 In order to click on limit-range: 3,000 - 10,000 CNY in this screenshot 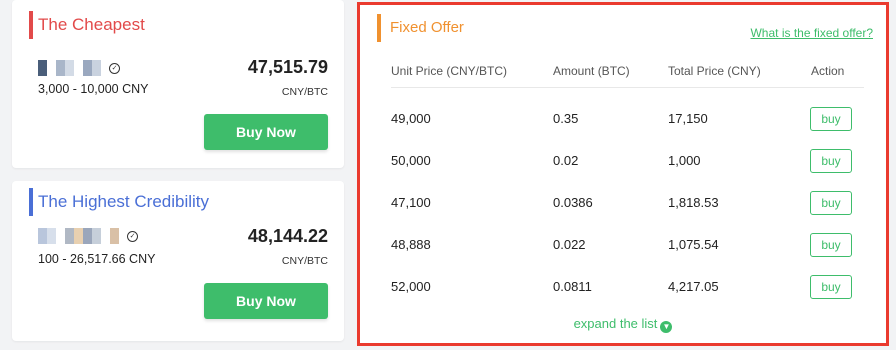, I will do `click(93, 89)`.